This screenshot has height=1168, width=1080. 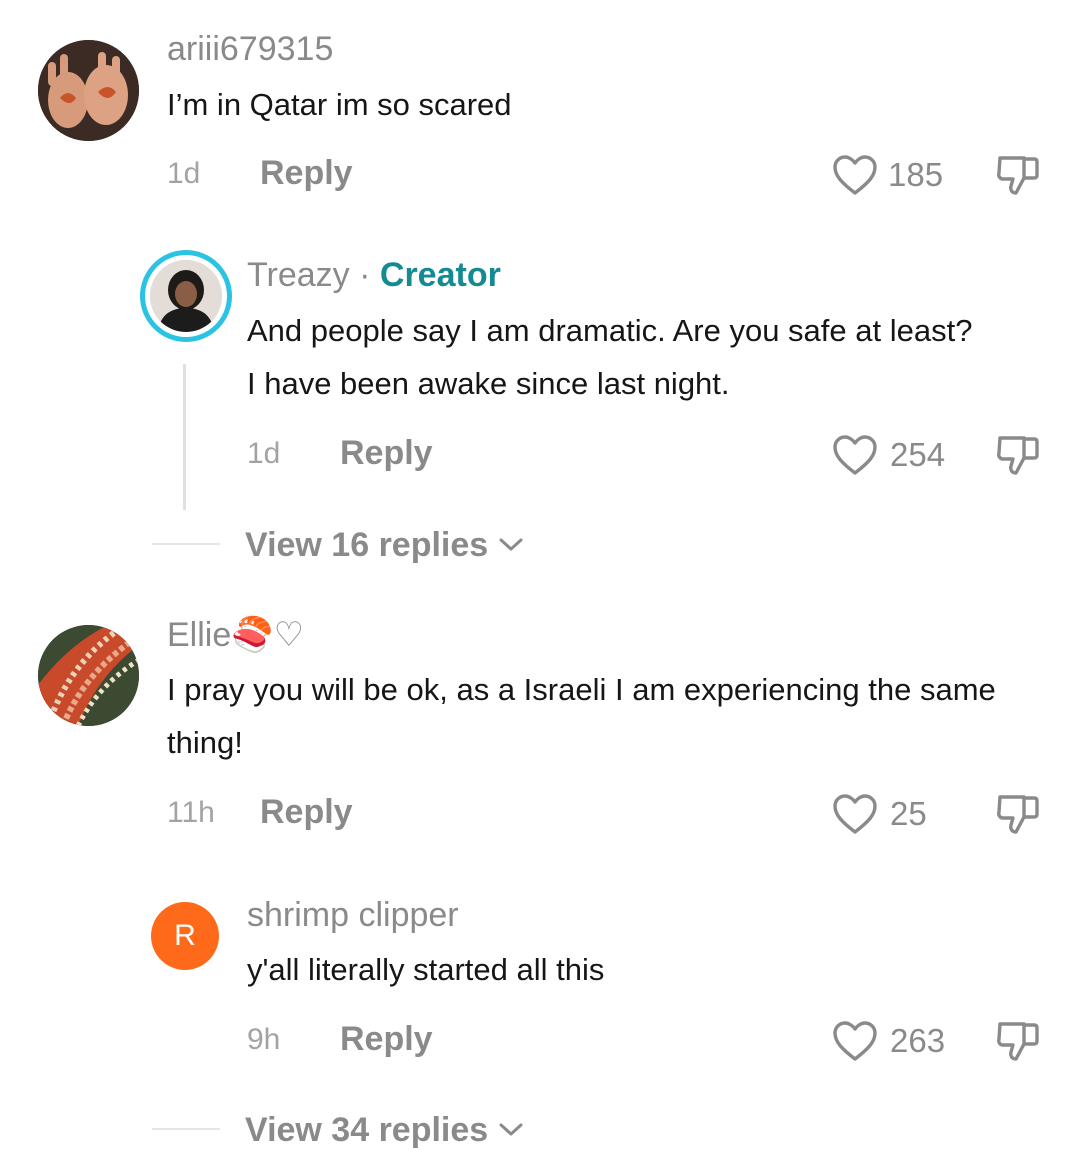 I want to click on comment-text: I’m in Qatar im so scared, so click(x=339, y=104).